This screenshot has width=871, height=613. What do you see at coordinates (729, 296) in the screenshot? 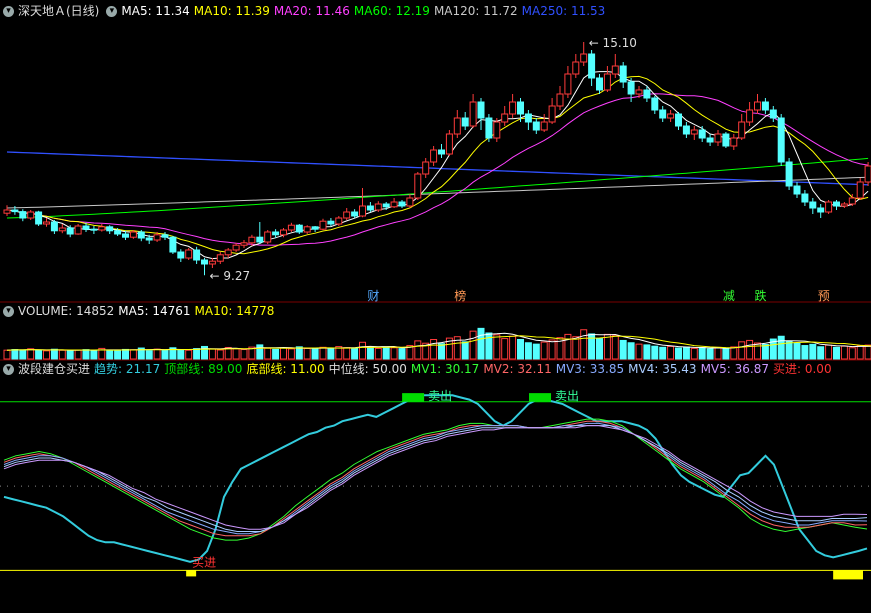
I see `event-tag: 减` at bounding box center [729, 296].